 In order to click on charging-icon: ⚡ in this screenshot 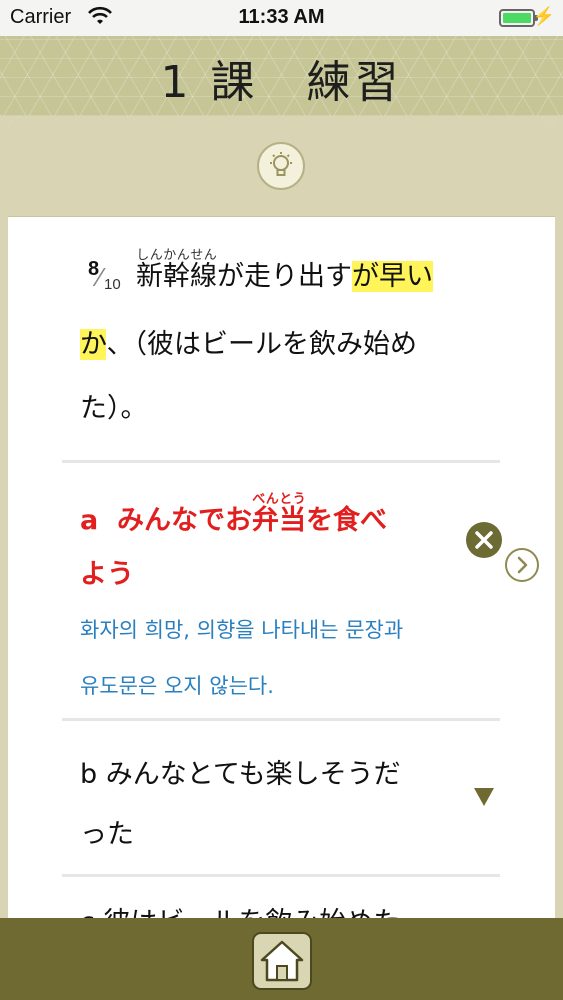, I will do `click(543, 16)`.